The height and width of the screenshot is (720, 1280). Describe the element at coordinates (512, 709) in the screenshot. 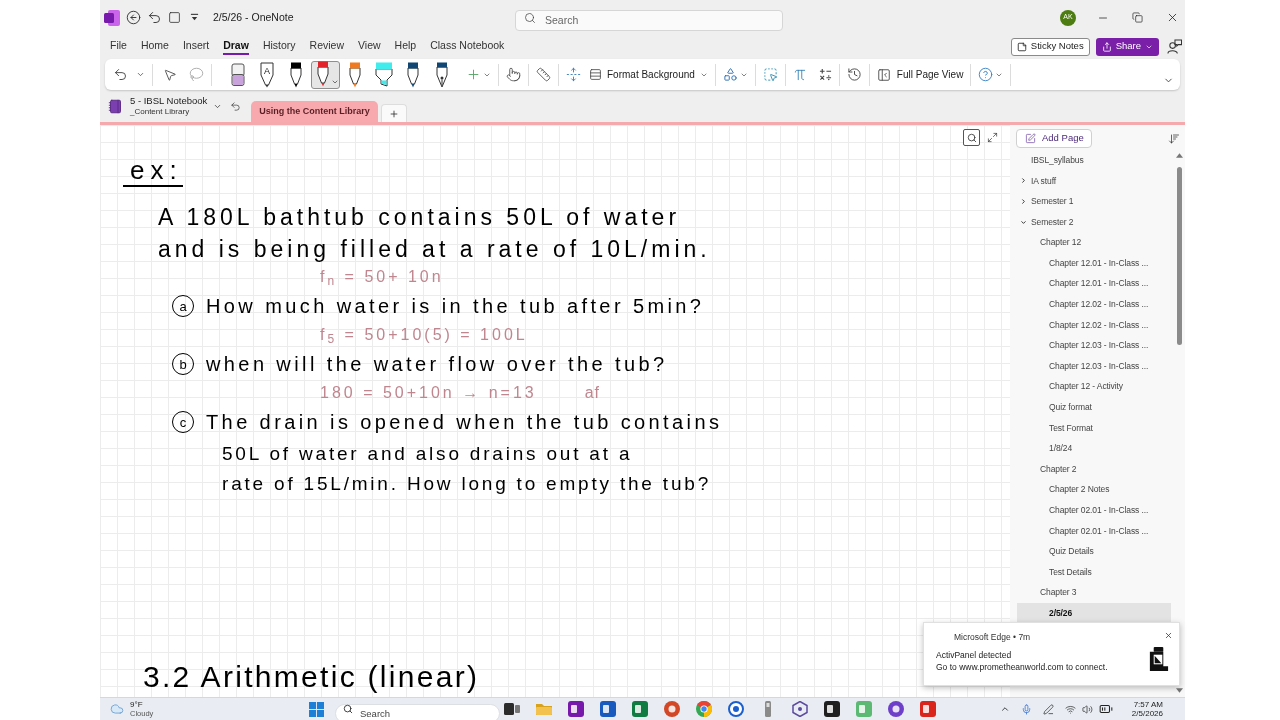

I see `task-view-icon` at that location.